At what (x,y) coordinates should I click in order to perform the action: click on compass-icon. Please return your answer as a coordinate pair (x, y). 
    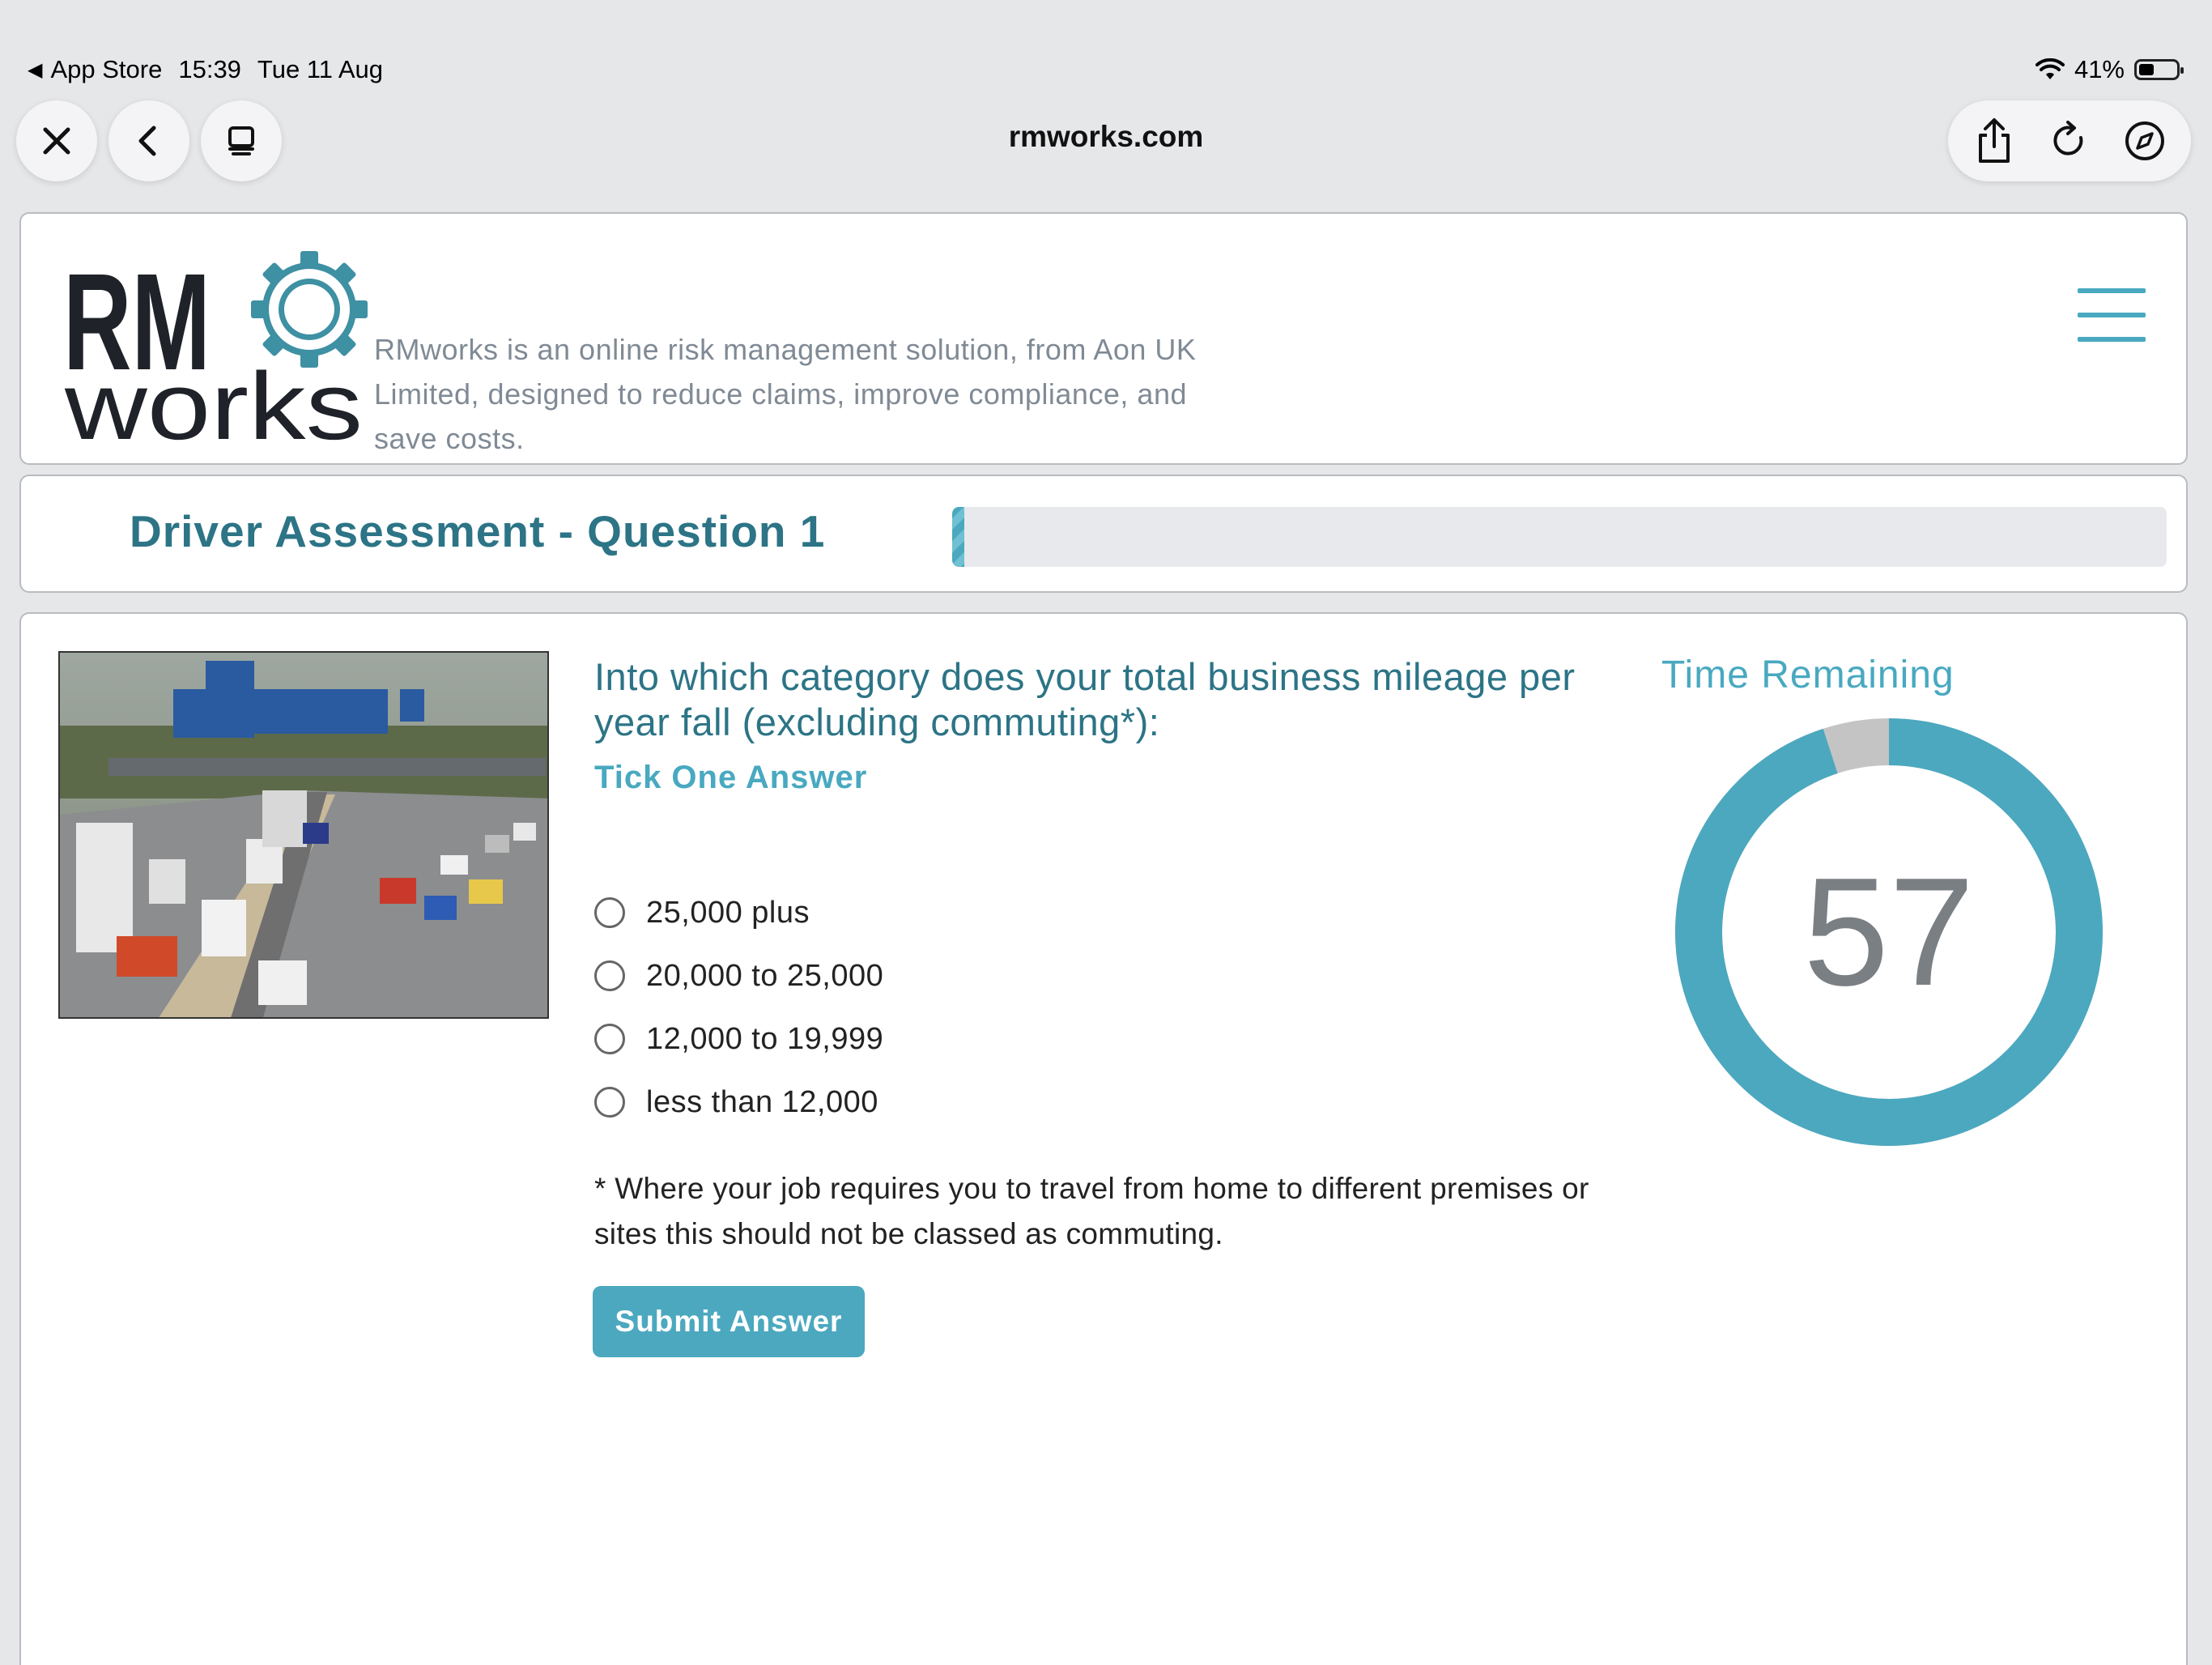
    Looking at the image, I should click on (2145, 140).